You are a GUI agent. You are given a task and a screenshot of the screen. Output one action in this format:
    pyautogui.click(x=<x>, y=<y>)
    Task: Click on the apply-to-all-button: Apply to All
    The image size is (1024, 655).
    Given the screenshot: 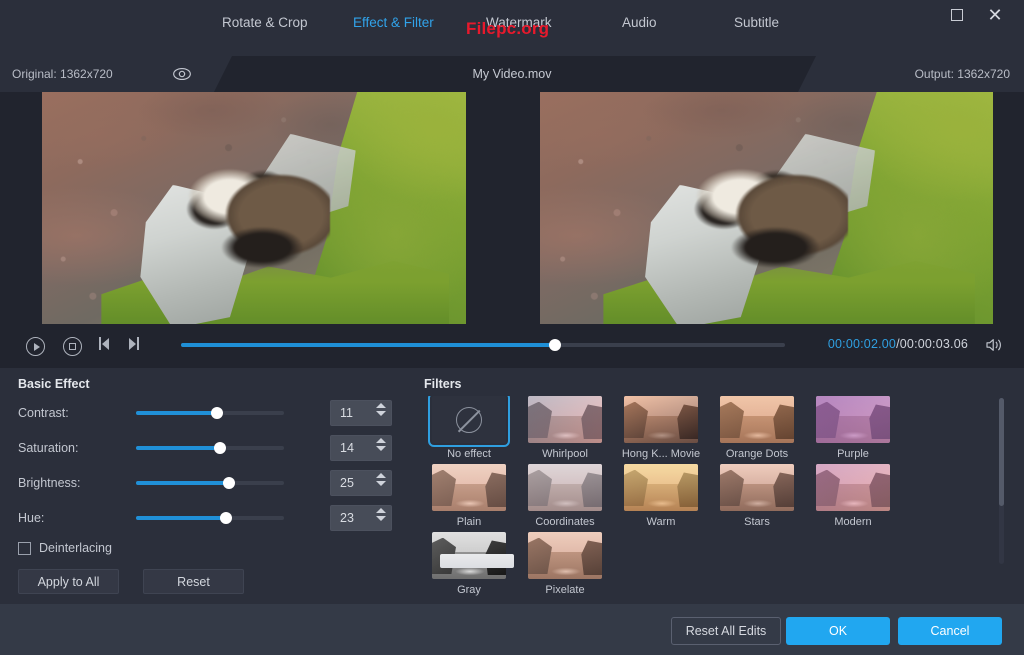 What is the action you would take?
    pyautogui.click(x=68, y=581)
    